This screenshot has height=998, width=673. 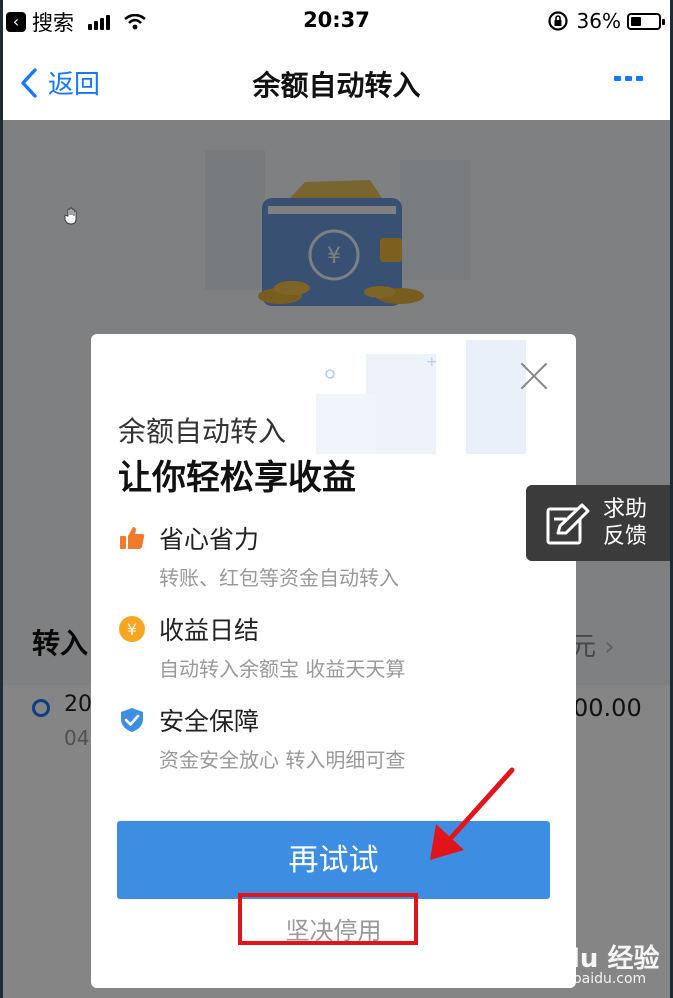 I want to click on help-feedback-button: 求助 反馈, so click(x=599, y=523).